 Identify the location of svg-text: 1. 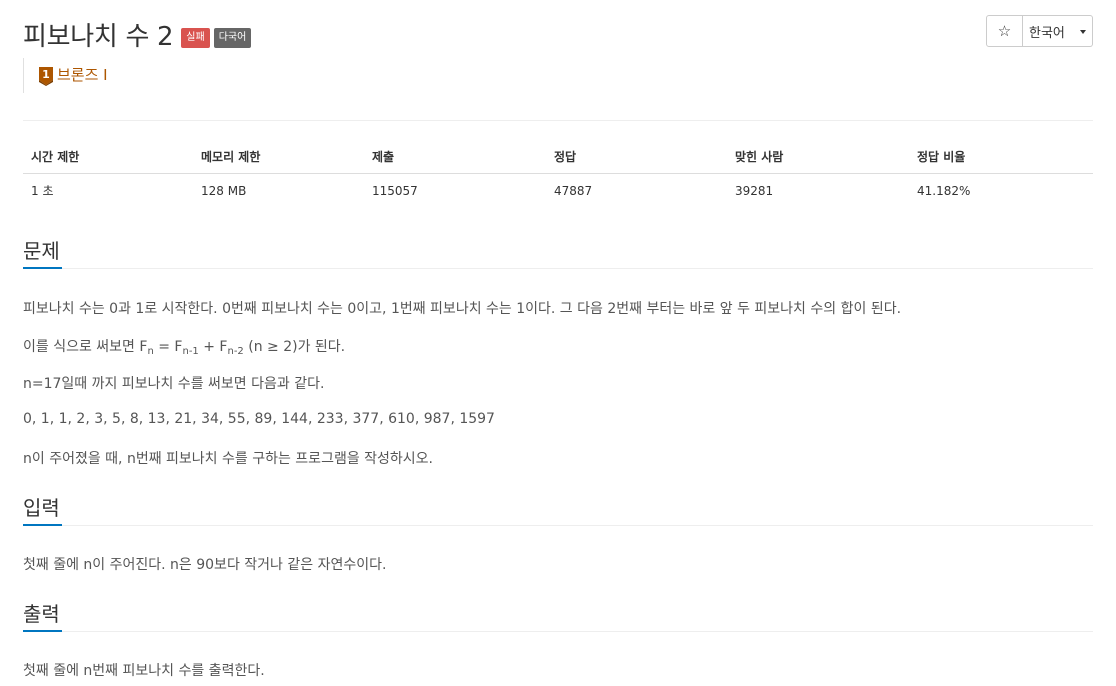
(46, 74).